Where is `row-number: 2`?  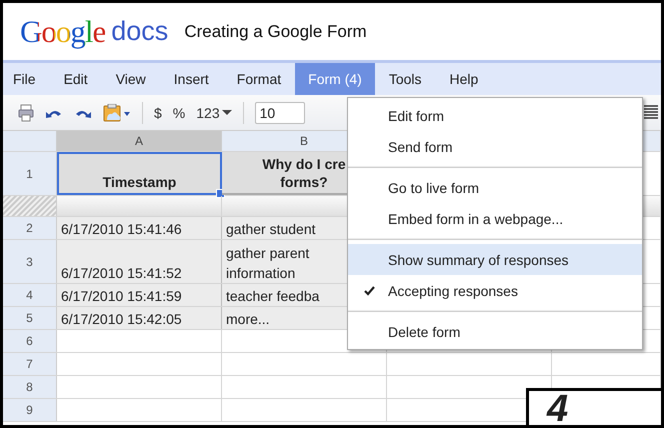 row-number: 2 is located at coordinates (30, 228).